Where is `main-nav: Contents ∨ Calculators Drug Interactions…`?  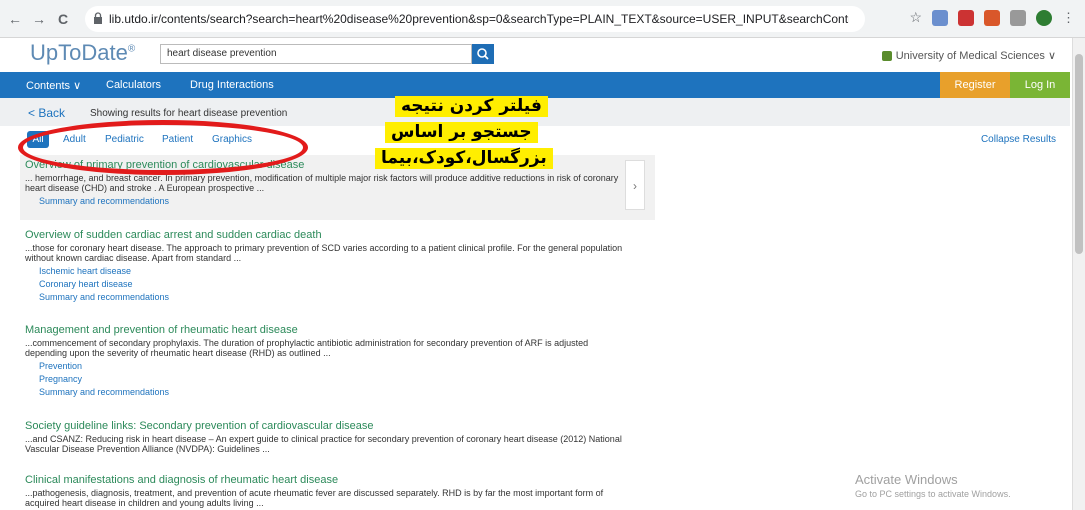 main-nav: Contents ∨ Calculators Drug Interactions… is located at coordinates (535, 85).